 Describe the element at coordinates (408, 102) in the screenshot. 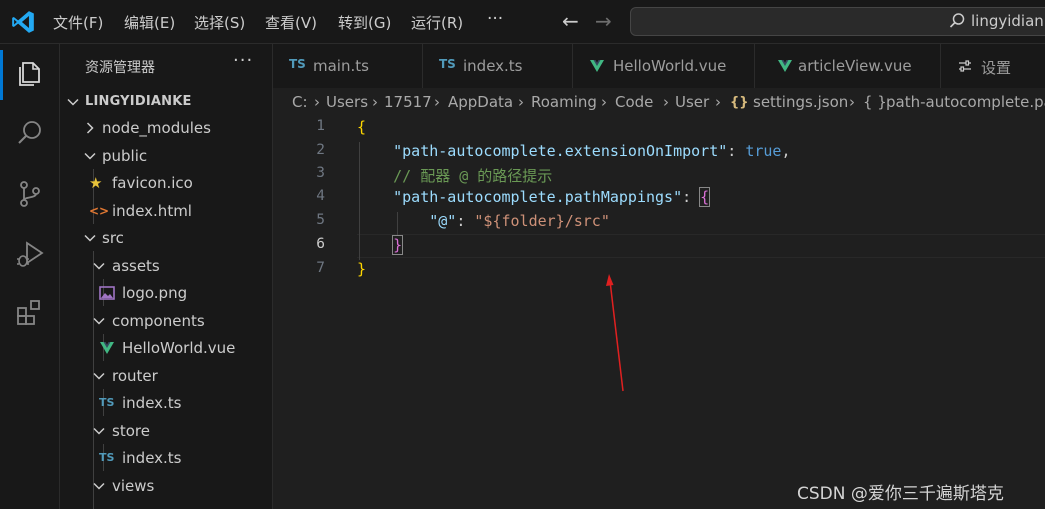

I see `breadcrumb-item: 17517` at that location.